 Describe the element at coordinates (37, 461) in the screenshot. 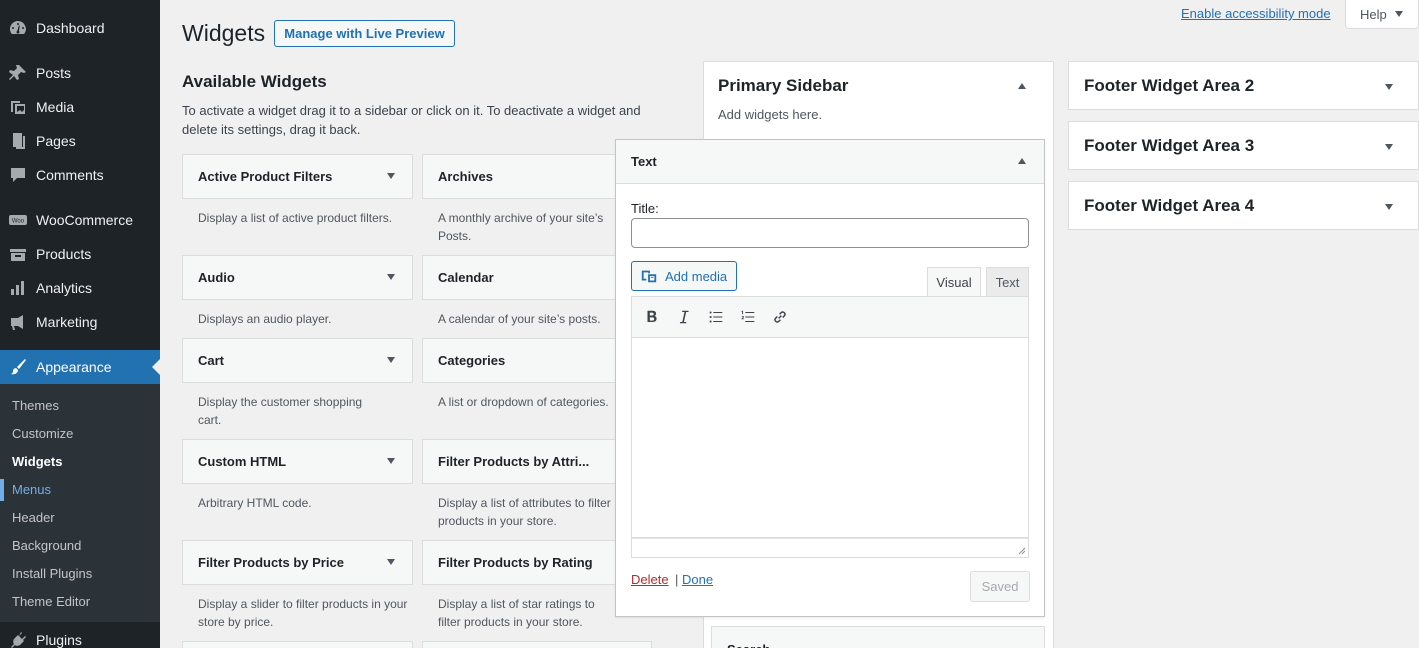

I see `submenu-widgets: Widgets` at that location.